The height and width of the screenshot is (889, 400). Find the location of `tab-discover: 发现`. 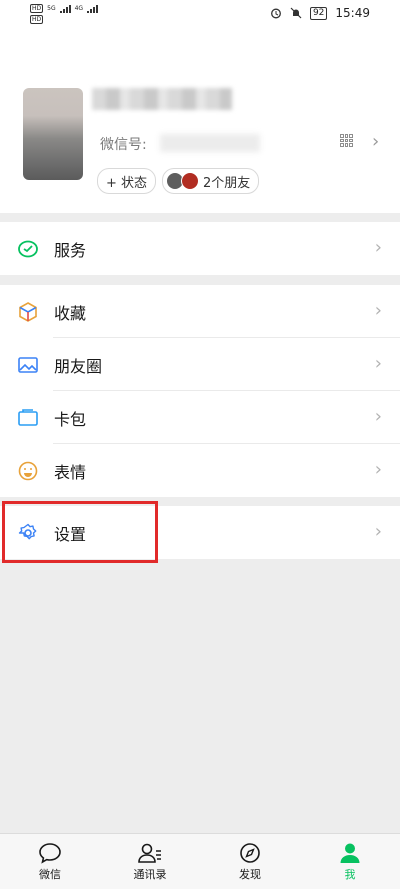

tab-discover: 发现 is located at coordinates (250, 861).